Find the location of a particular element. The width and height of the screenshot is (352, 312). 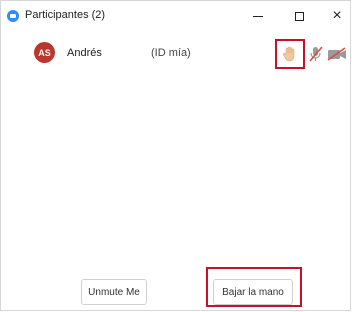

raised-hand-icon is located at coordinates (290, 54).